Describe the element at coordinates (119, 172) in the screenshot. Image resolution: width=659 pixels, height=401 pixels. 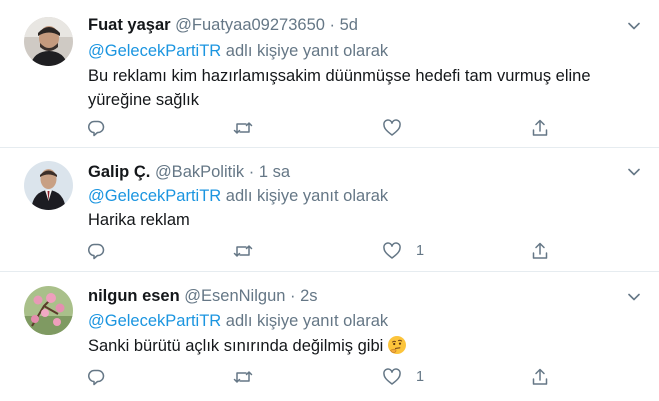
I see `display-name: Galip Ç.` at that location.